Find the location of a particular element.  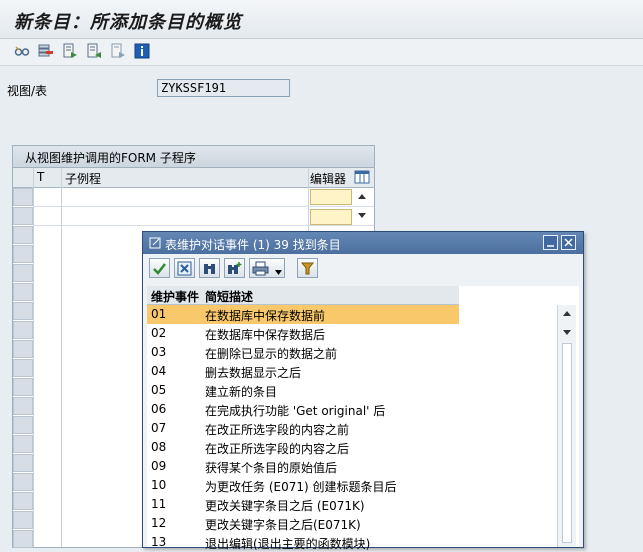

dialog-title: 表维护对话事件 (1) 39 找到条目 is located at coordinates (253, 245).